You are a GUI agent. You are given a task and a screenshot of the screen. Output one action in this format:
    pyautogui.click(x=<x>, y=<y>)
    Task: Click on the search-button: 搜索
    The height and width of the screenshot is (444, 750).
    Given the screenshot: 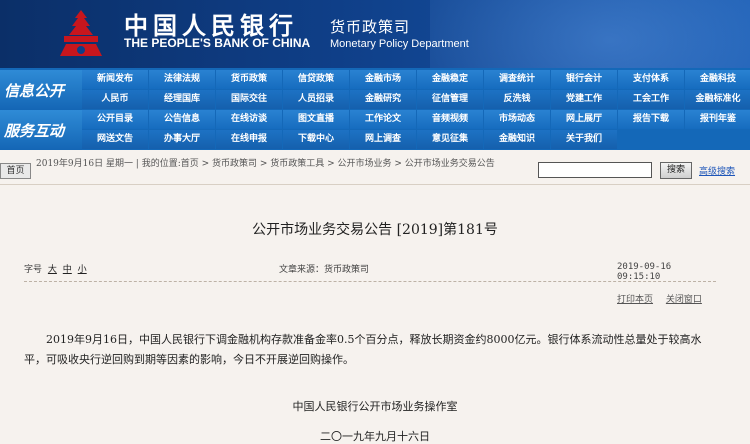 What is the action you would take?
    pyautogui.click(x=676, y=170)
    